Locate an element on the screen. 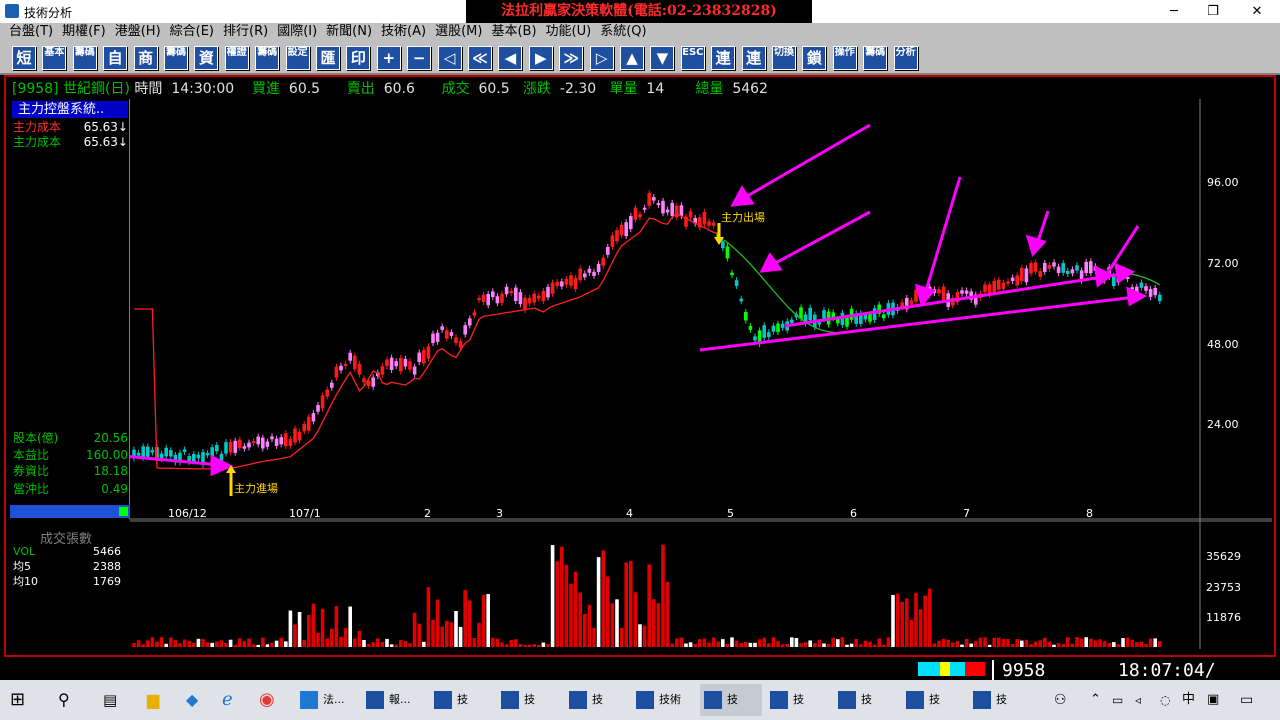 The height and width of the screenshot is (720, 1280). volume-icon: ◃ is located at coordinates (1138, 700).